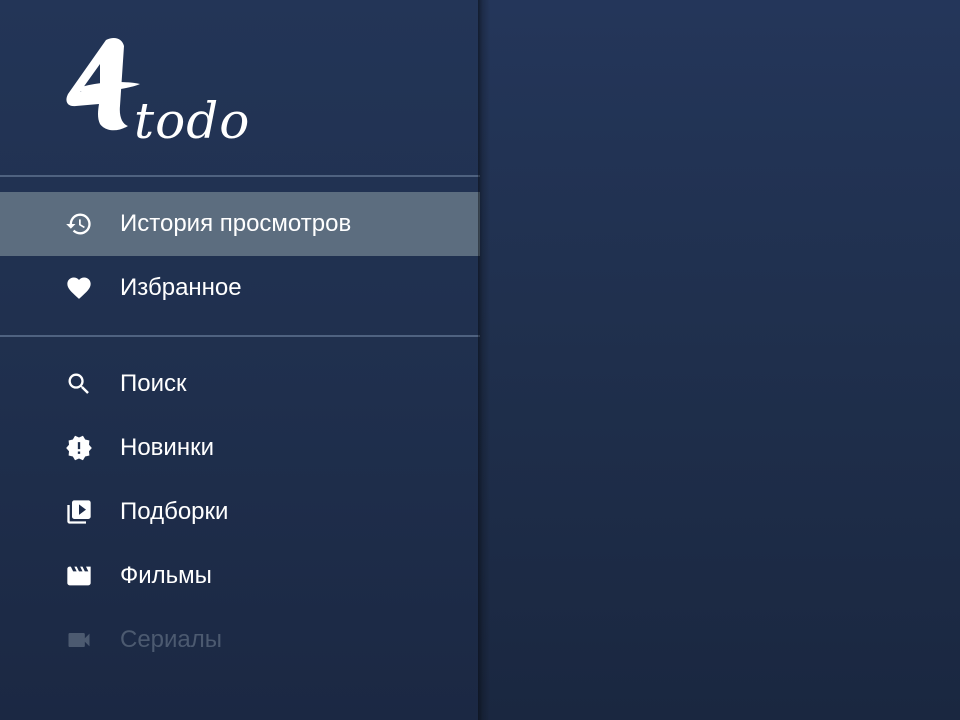 Image resolution: width=960 pixels, height=720 pixels. Describe the element at coordinates (240, 640) in the screenshot. I see `nav-item-series: Сериалы` at that location.